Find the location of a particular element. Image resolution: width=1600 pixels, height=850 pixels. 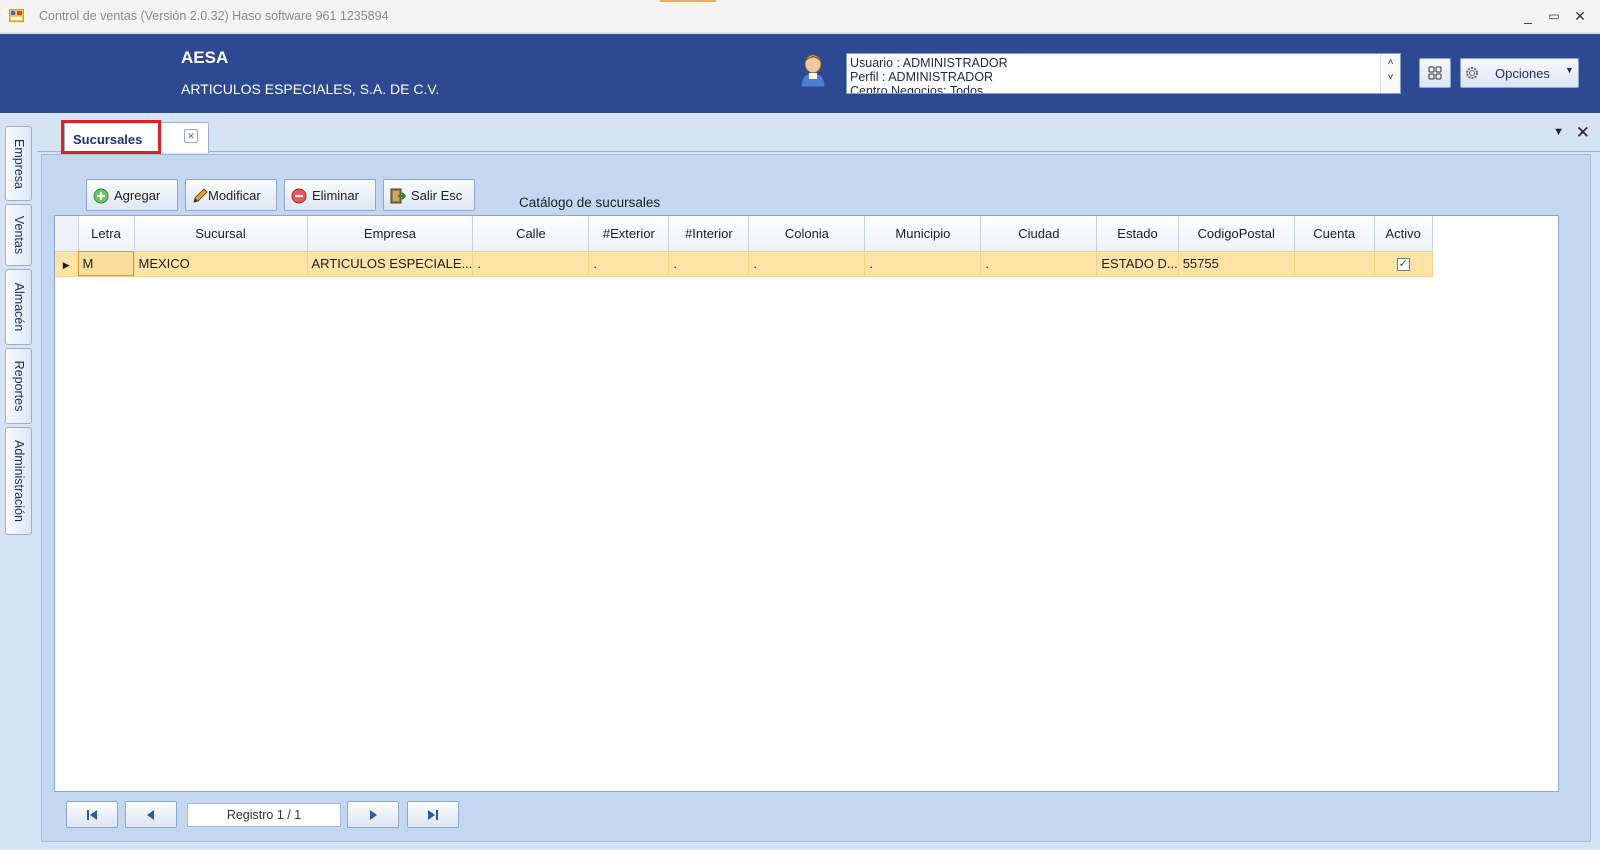

user-avatar-icon is located at coordinates (813, 70).